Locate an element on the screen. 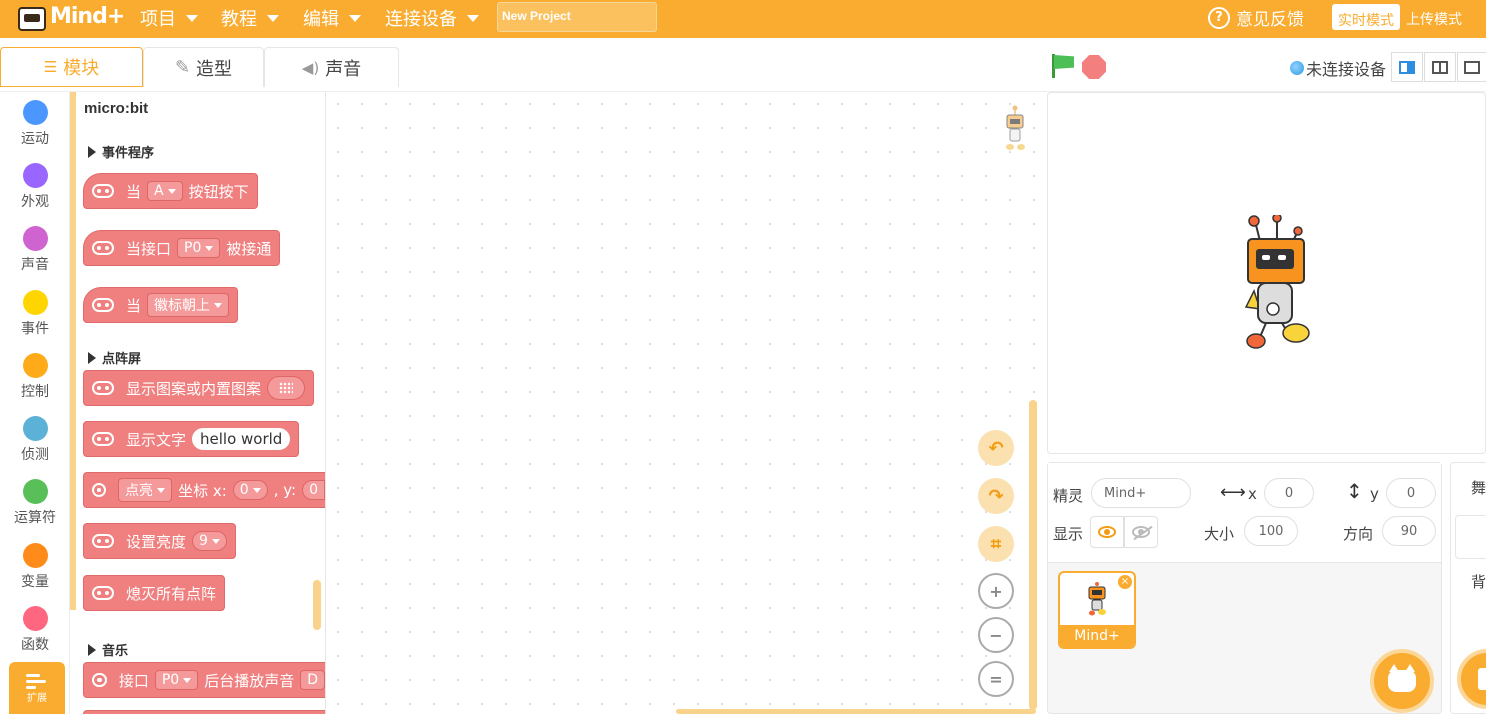 The height and width of the screenshot is (714, 1486). zoom-in-icon: + is located at coordinates (996, 591).